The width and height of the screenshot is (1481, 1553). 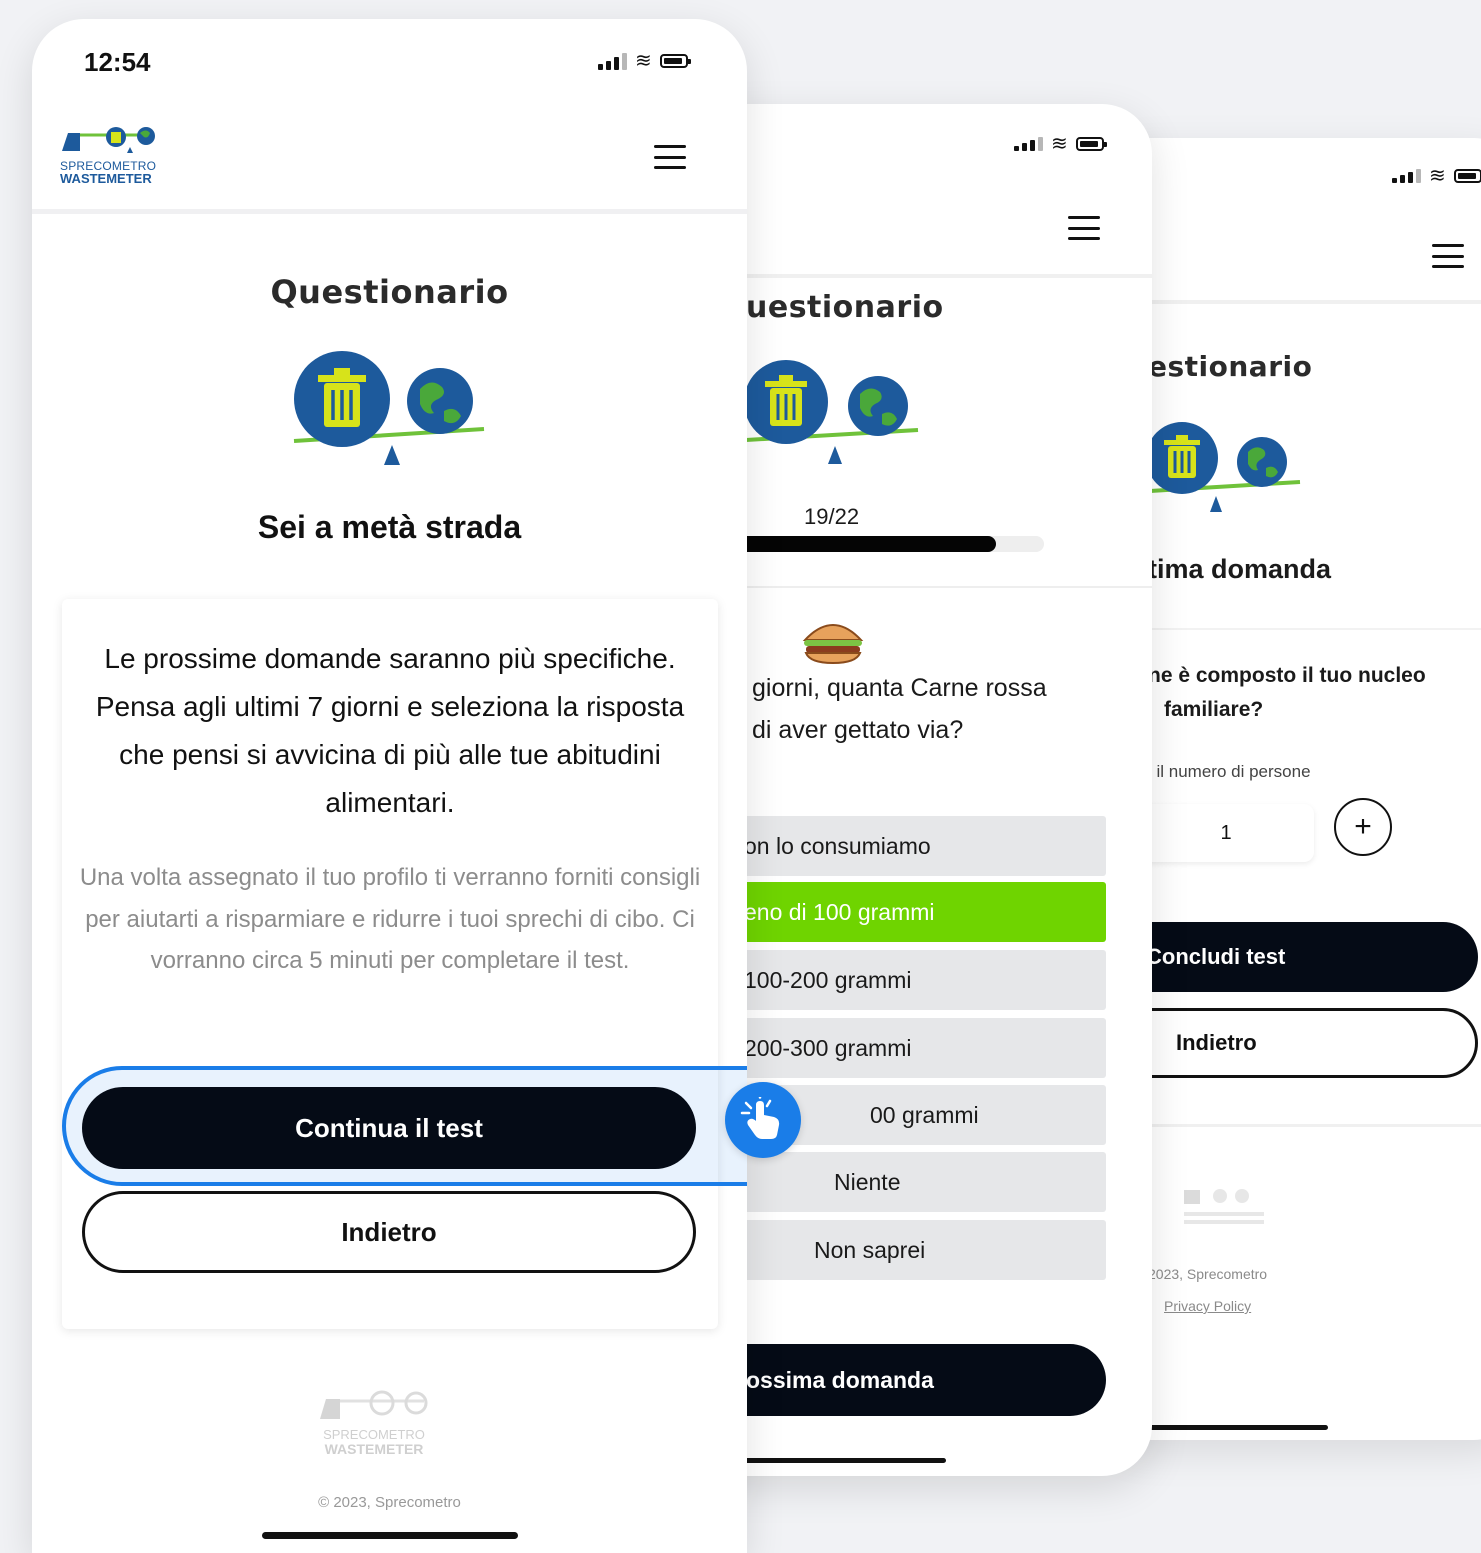 I want to click on people-count-input: 1, so click(x=1226, y=833).